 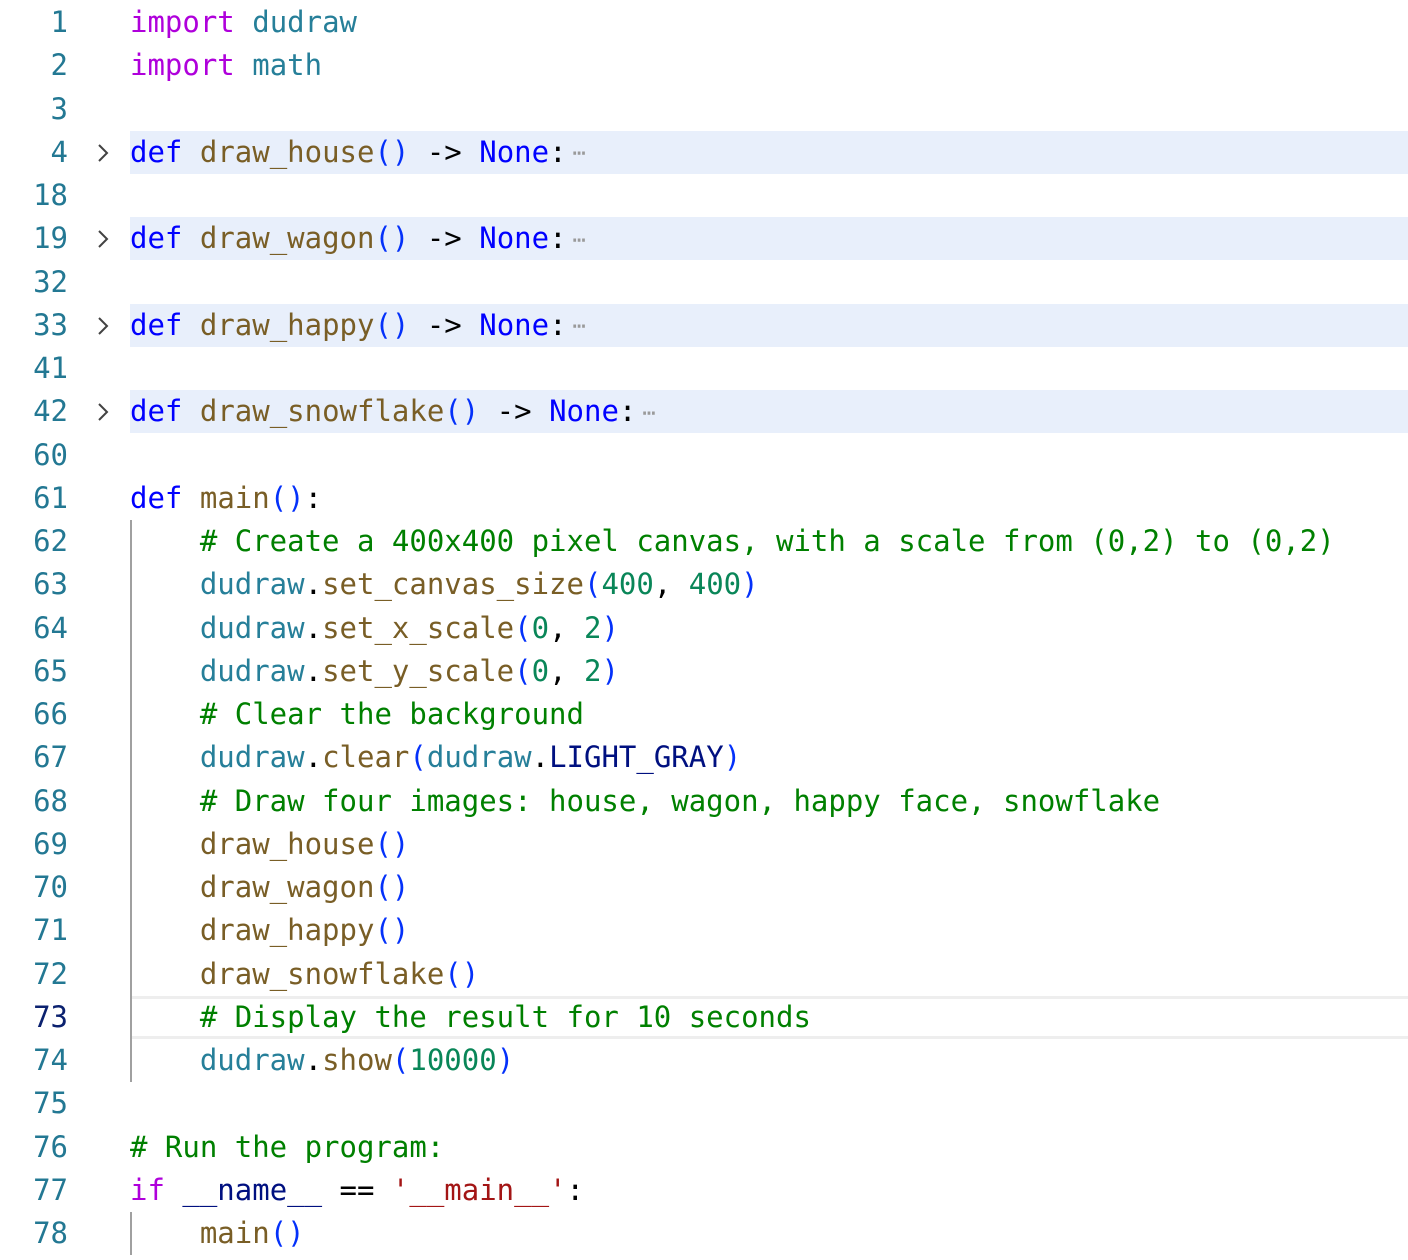 I want to click on code-line: 32, so click(x=704, y=282).